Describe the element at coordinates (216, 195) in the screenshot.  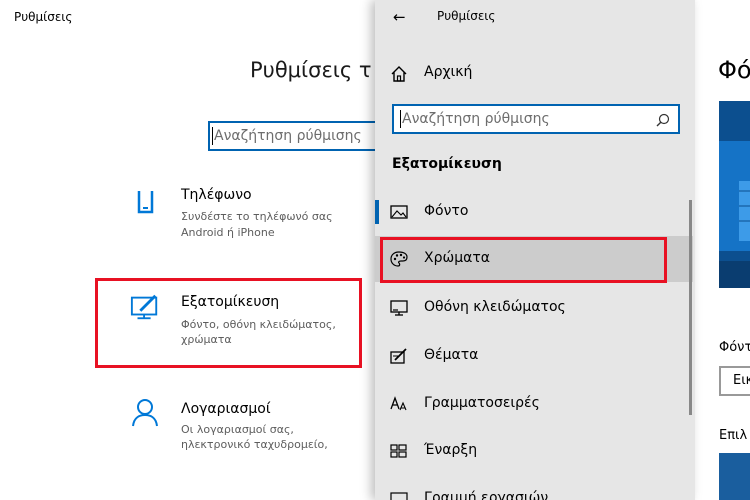
I see `tile-title: Τηλέφωνο` at that location.